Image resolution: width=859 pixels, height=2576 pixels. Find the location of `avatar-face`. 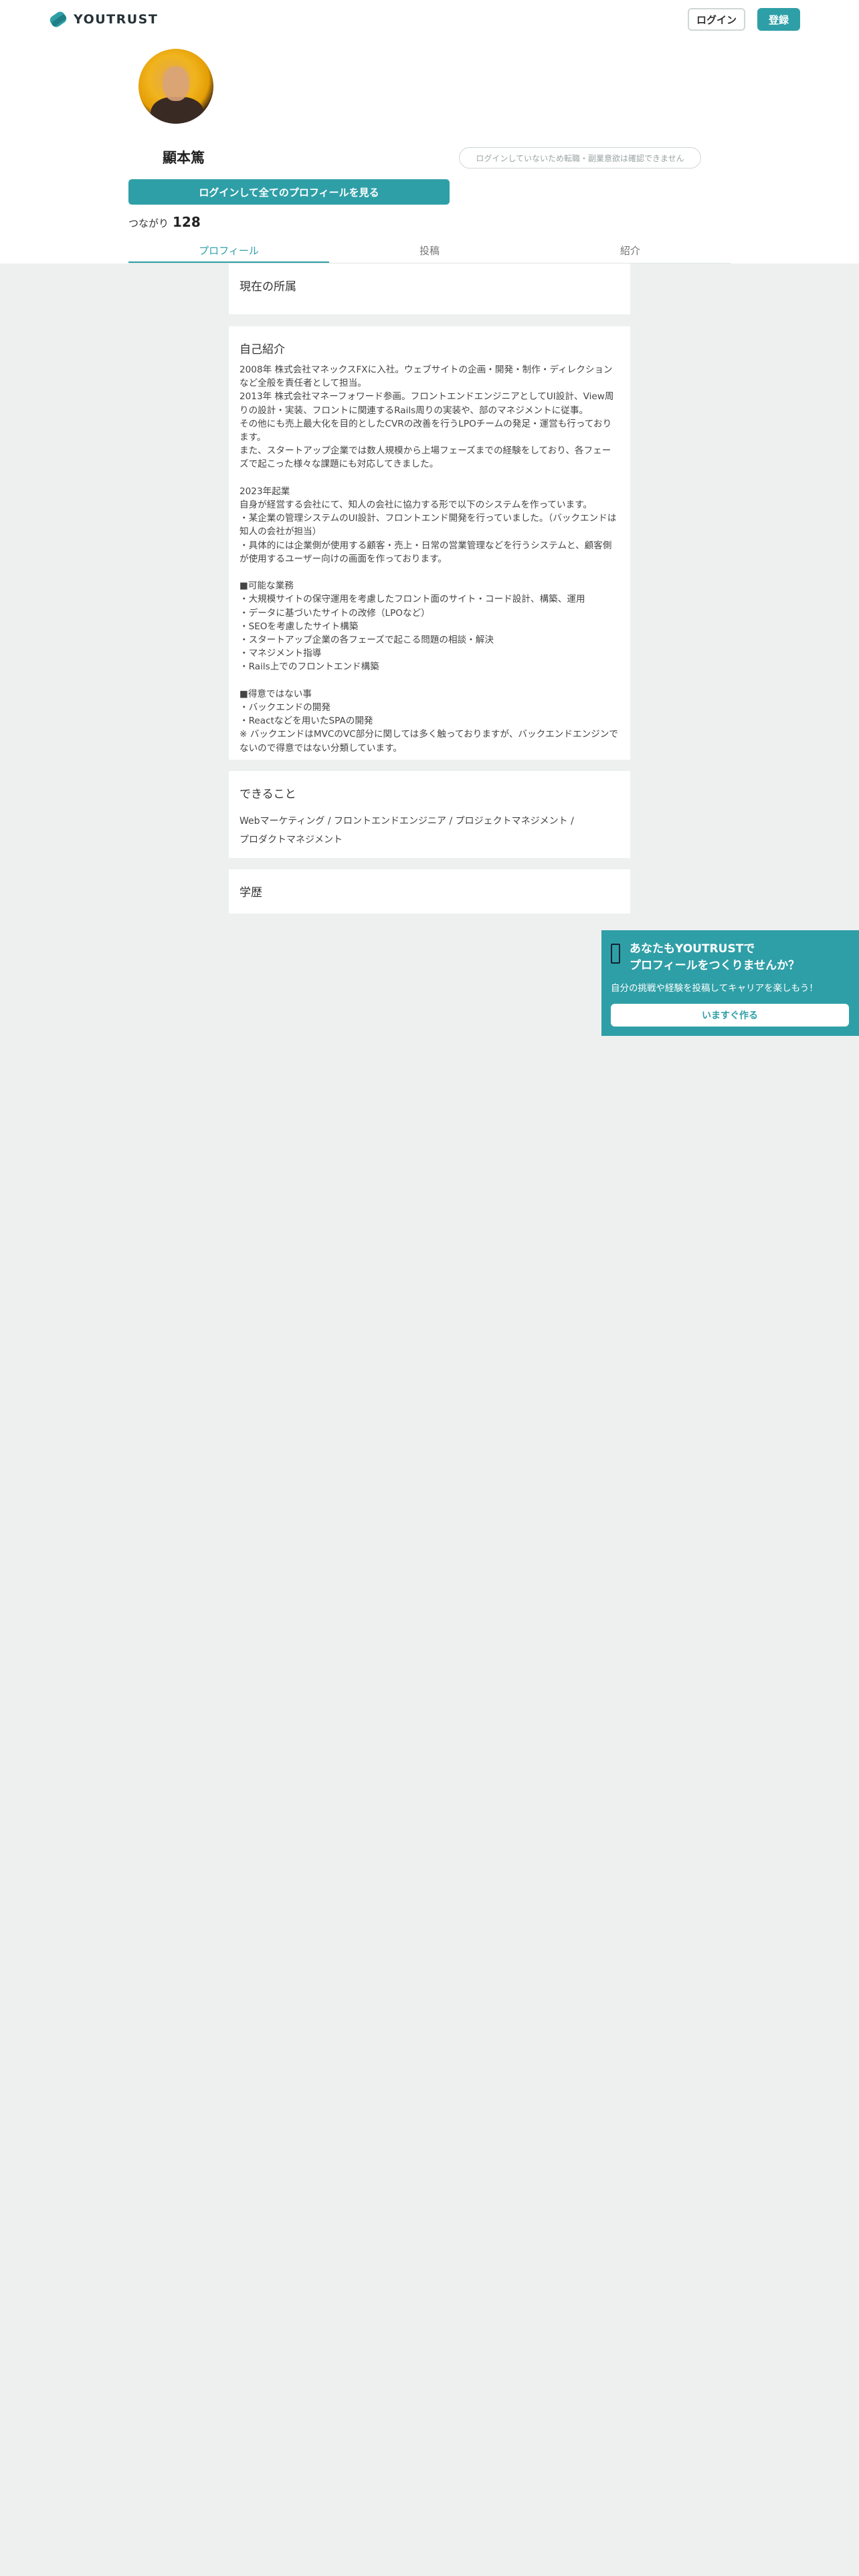

avatar-face is located at coordinates (176, 83).